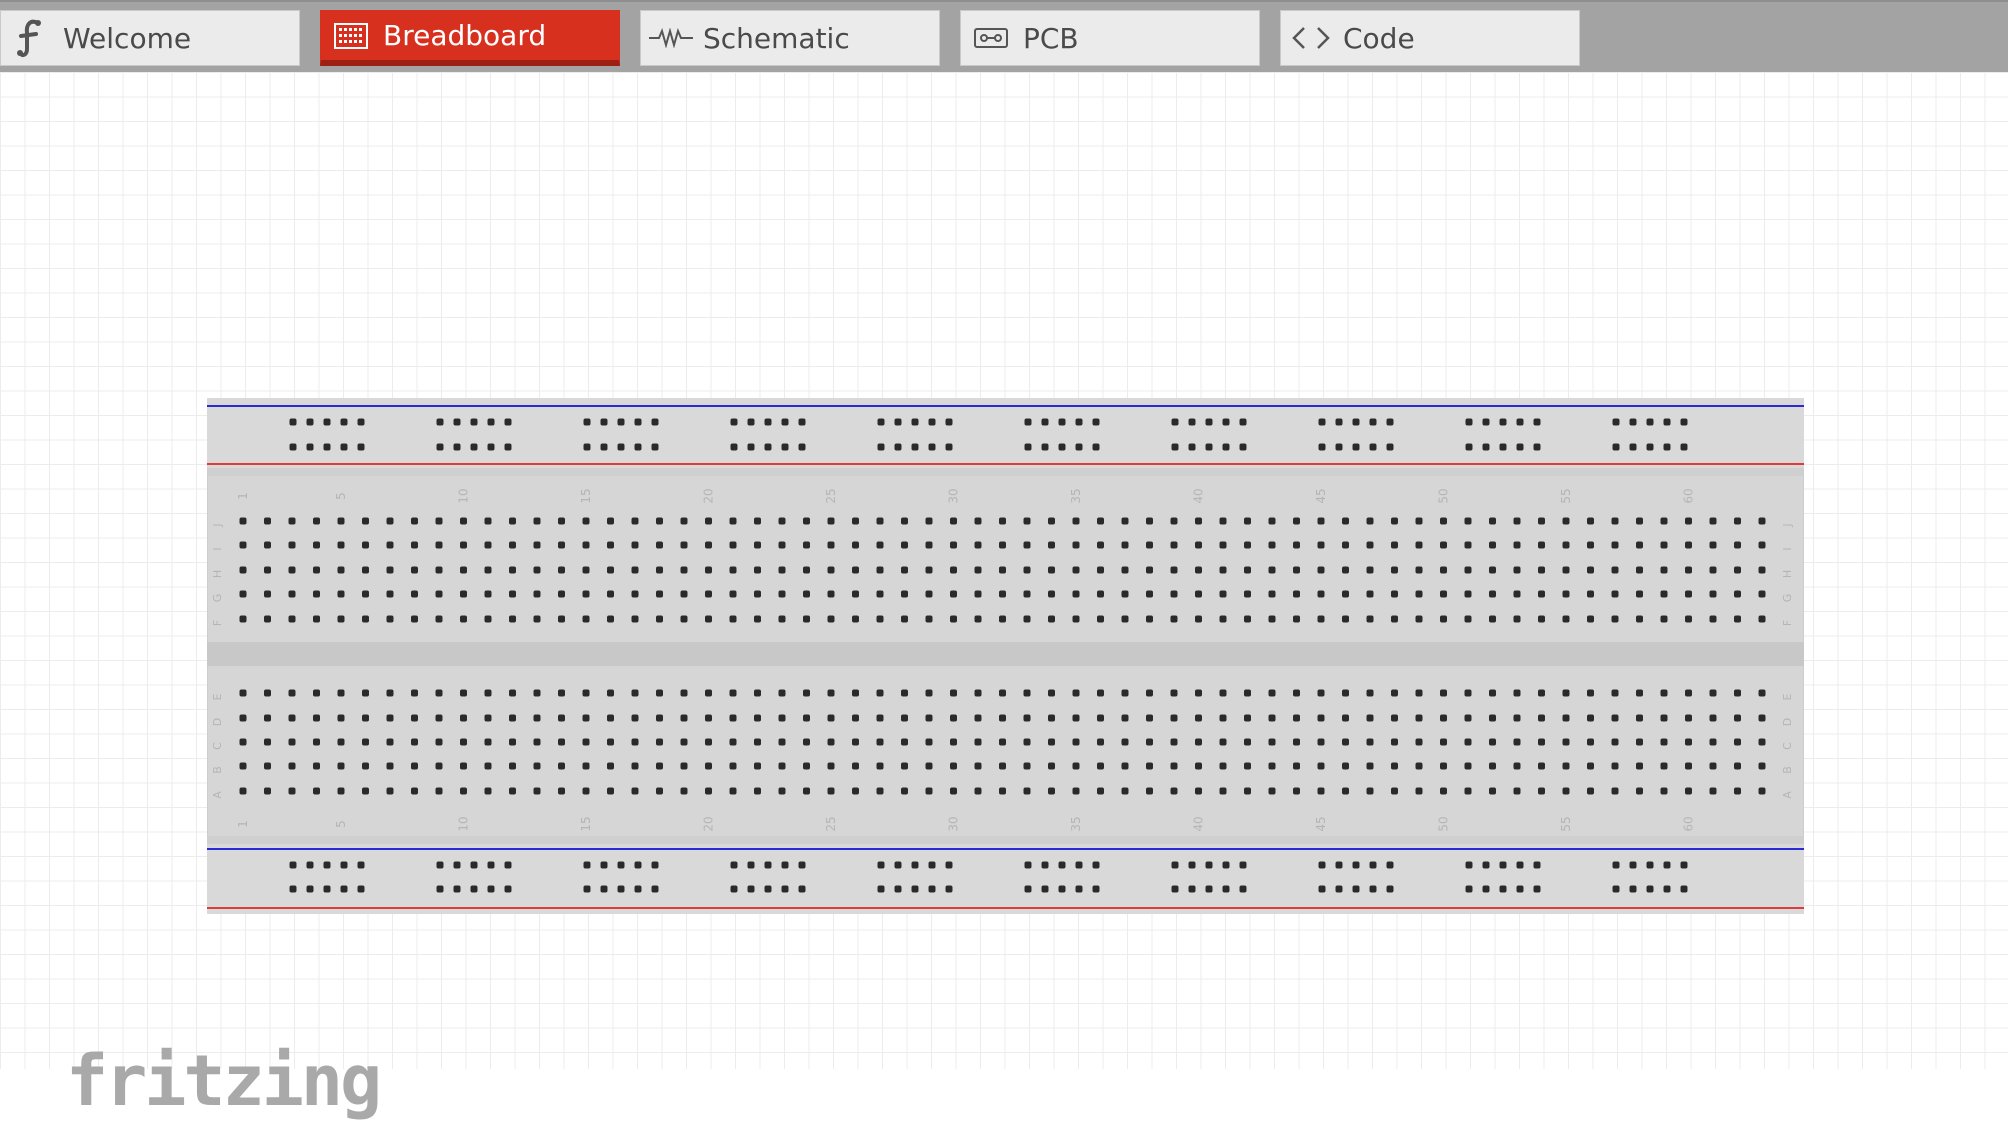 Image resolution: width=2008 pixels, height=1122 pixels. What do you see at coordinates (1787, 598) in the screenshot?
I see `row-letter: G` at bounding box center [1787, 598].